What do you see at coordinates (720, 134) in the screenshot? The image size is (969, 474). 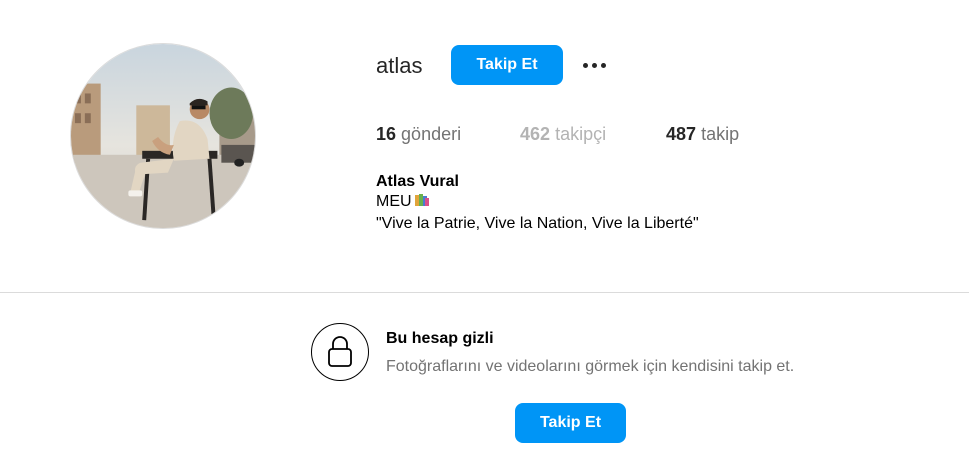 I see `following-label: takip` at bounding box center [720, 134].